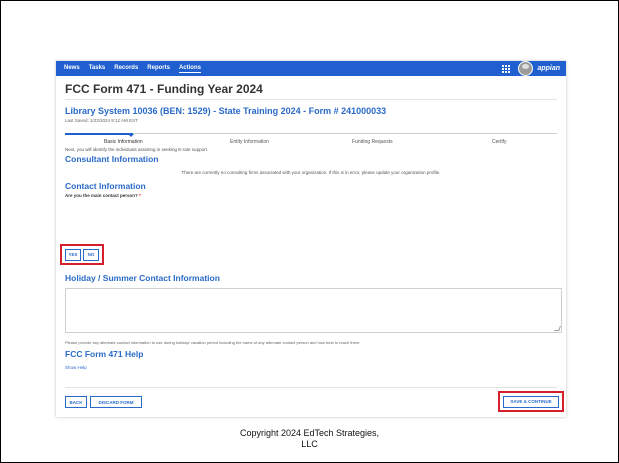 Image resolution: width=619 pixels, height=463 pixels. Describe the element at coordinates (311, 387) in the screenshot. I see `footer-divider` at that location.